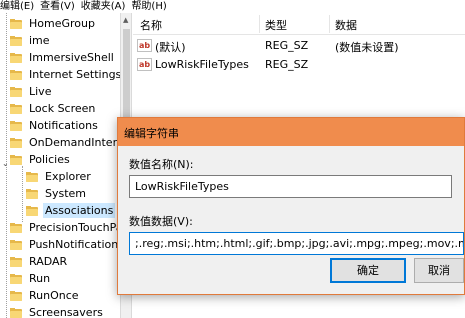 This screenshot has height=318, width=465. Describe the element at coordinates (232, 6) in the screenshot. I see `menu-bar: 编辑(E) 查看(V) 收藏夹(A) 帮助(H)` at that location.